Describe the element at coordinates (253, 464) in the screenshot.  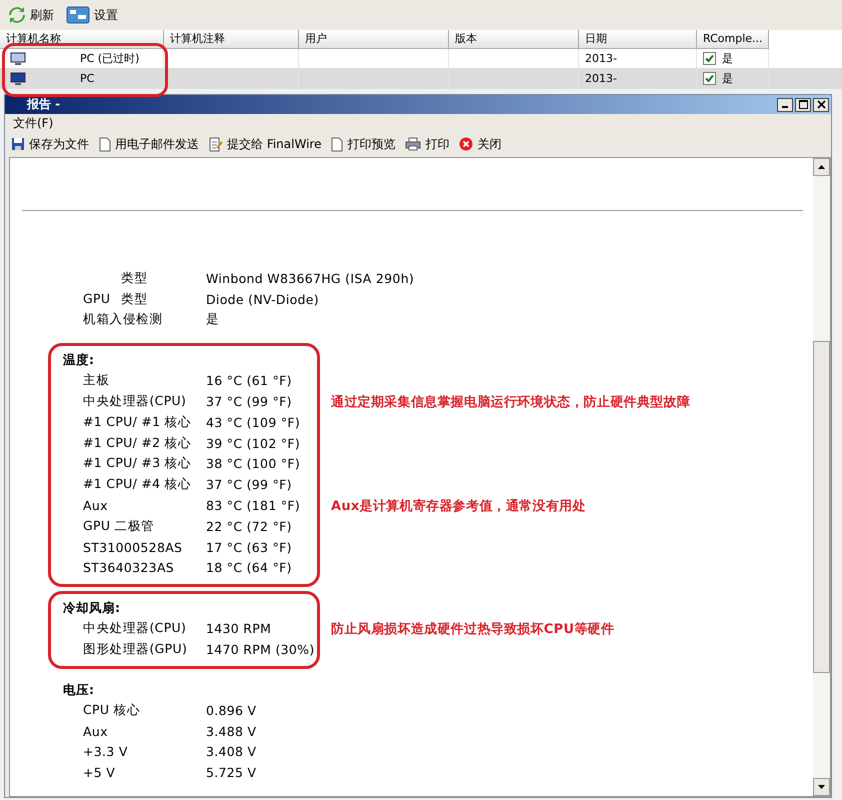
I see `field-value: 38 °C (100 °F)` at that location.